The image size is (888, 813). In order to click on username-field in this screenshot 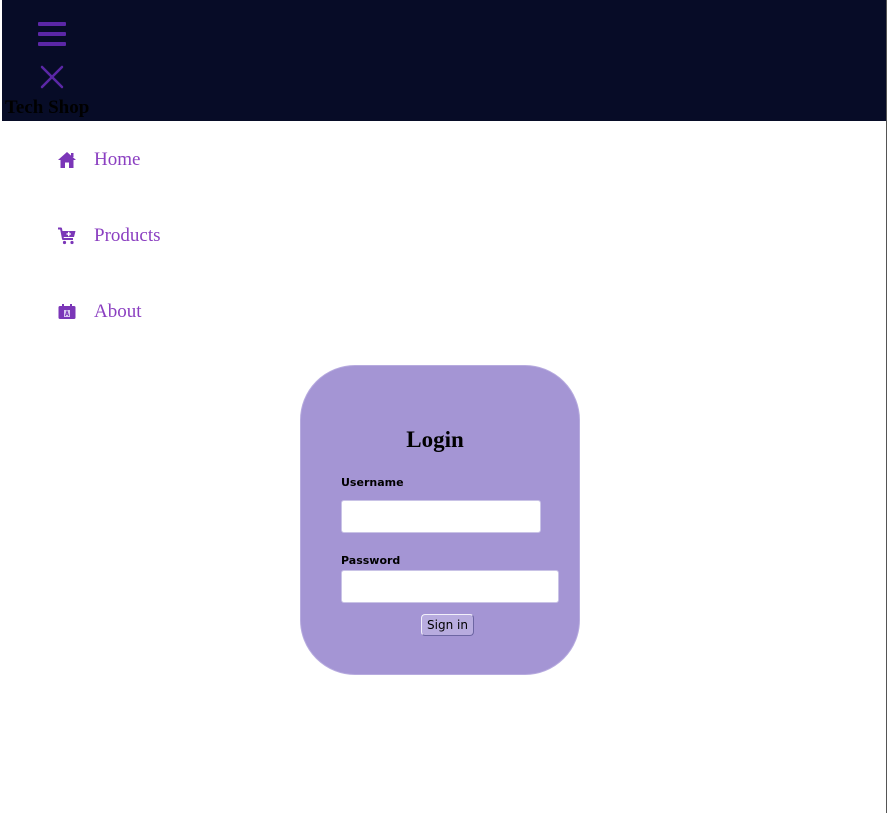, I will do `click(441, 516)`.